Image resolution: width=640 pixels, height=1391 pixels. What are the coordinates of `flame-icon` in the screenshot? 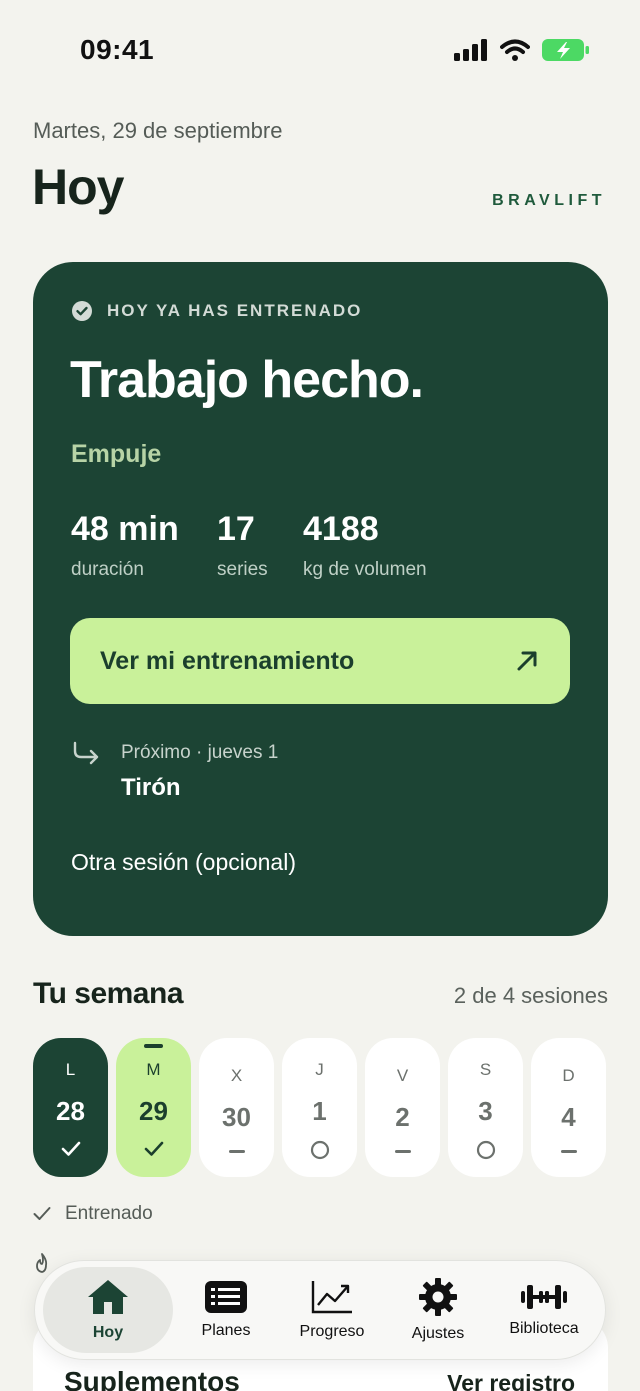 It's located at (42, 1263).